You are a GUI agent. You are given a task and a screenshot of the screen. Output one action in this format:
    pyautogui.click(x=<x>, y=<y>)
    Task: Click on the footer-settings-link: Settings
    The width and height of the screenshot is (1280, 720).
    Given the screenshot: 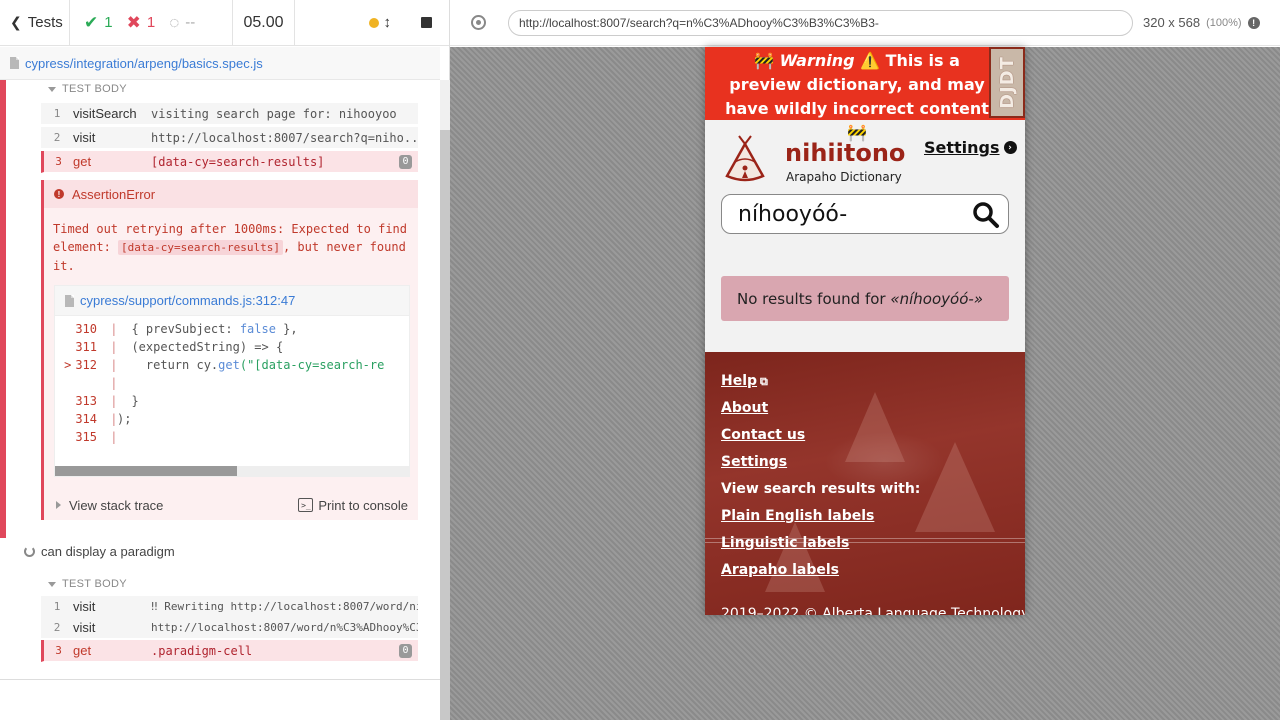 What is the action you would take?
    pyautogui.click(x=754, y=462)
    